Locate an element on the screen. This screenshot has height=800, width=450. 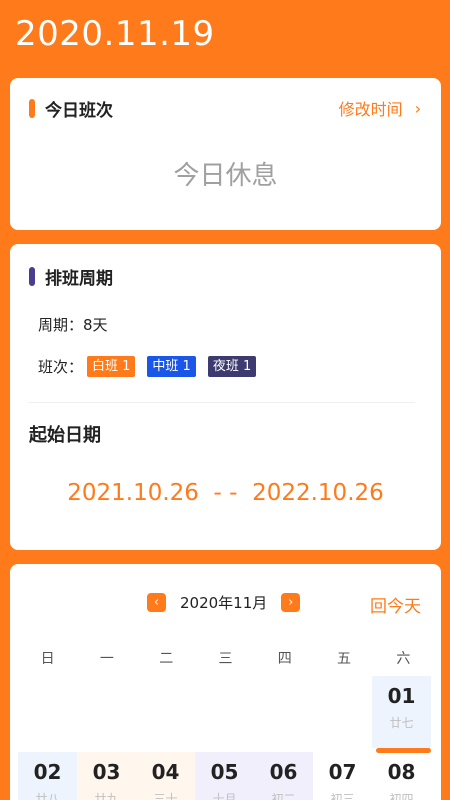
calendar-day: 05 十月 is located at coordinates (224, 776).